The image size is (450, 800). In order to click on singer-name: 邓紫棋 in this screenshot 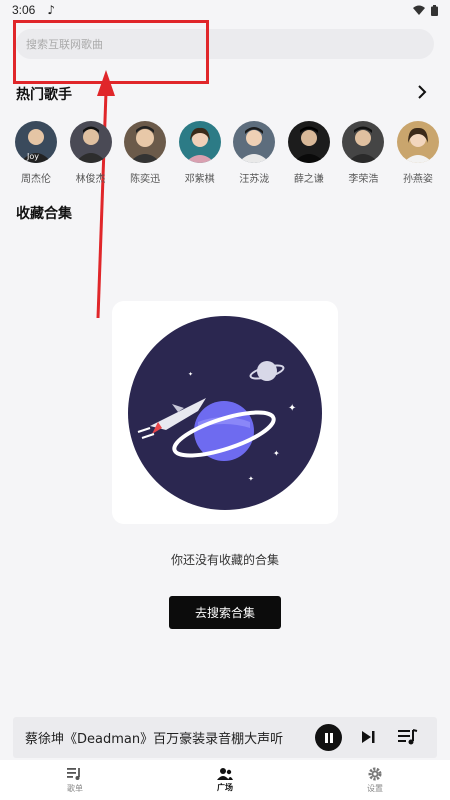, I will do `click(199, 179)`.